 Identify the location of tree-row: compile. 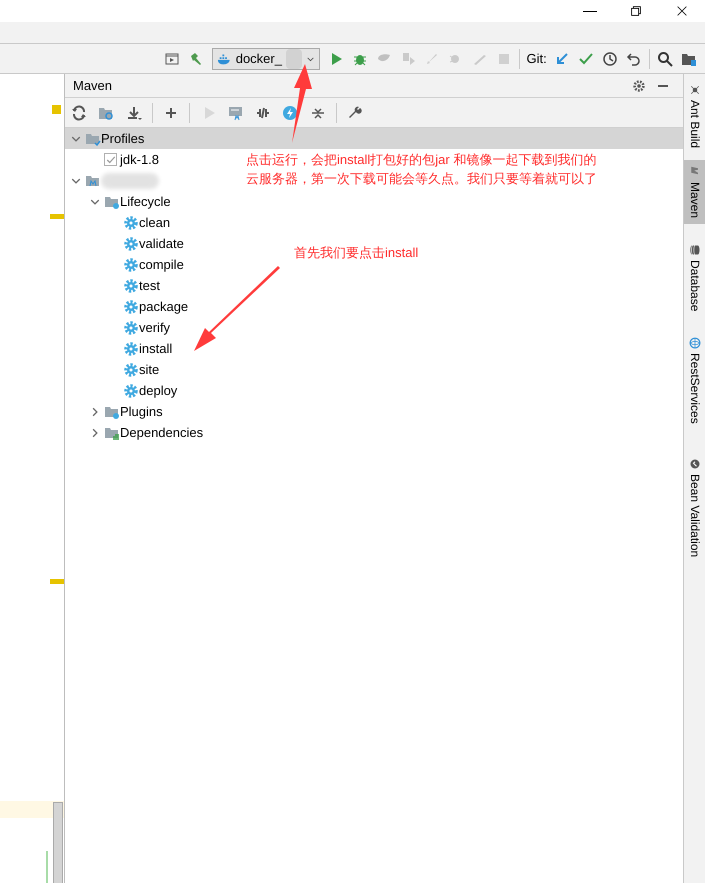
(126, 264).